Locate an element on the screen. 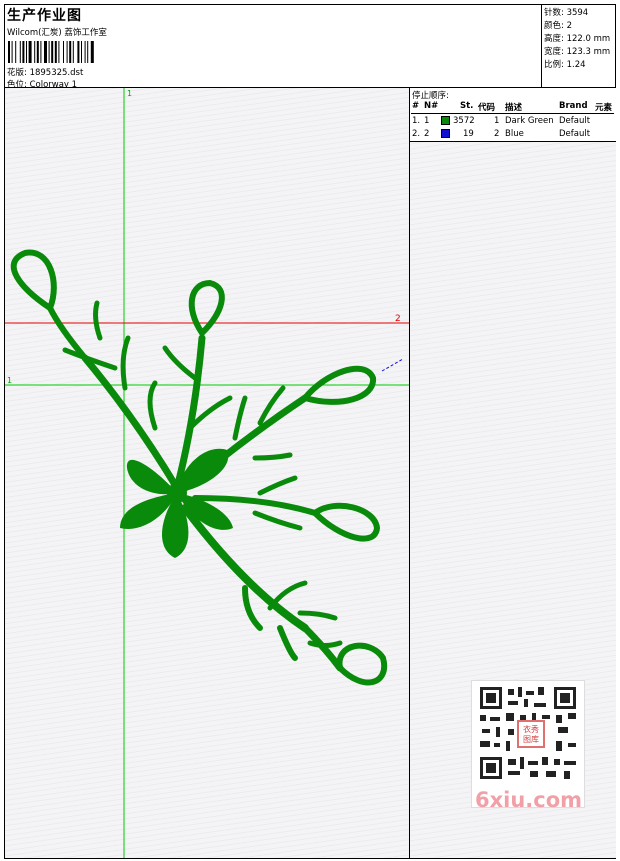  header-underline is located at coordinates (512, 113).